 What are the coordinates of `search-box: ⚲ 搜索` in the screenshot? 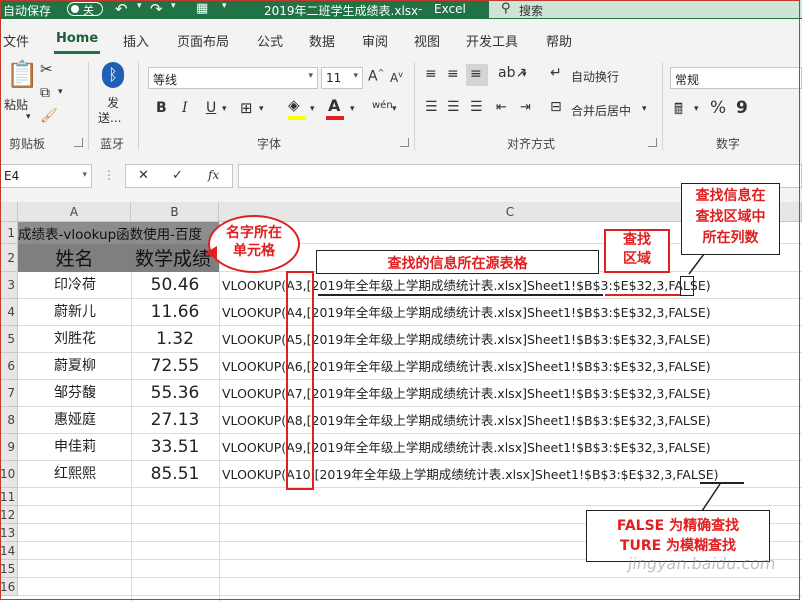 It's located at (645, 9).